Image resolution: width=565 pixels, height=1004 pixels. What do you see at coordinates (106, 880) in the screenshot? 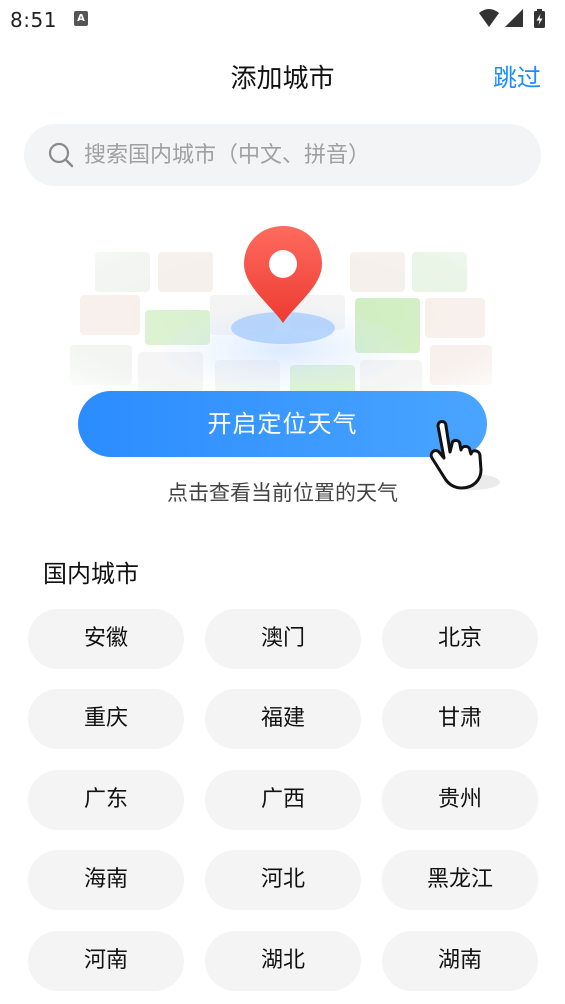
I see `city-chip-hainan: 海南` at bounding box center [106, 880].